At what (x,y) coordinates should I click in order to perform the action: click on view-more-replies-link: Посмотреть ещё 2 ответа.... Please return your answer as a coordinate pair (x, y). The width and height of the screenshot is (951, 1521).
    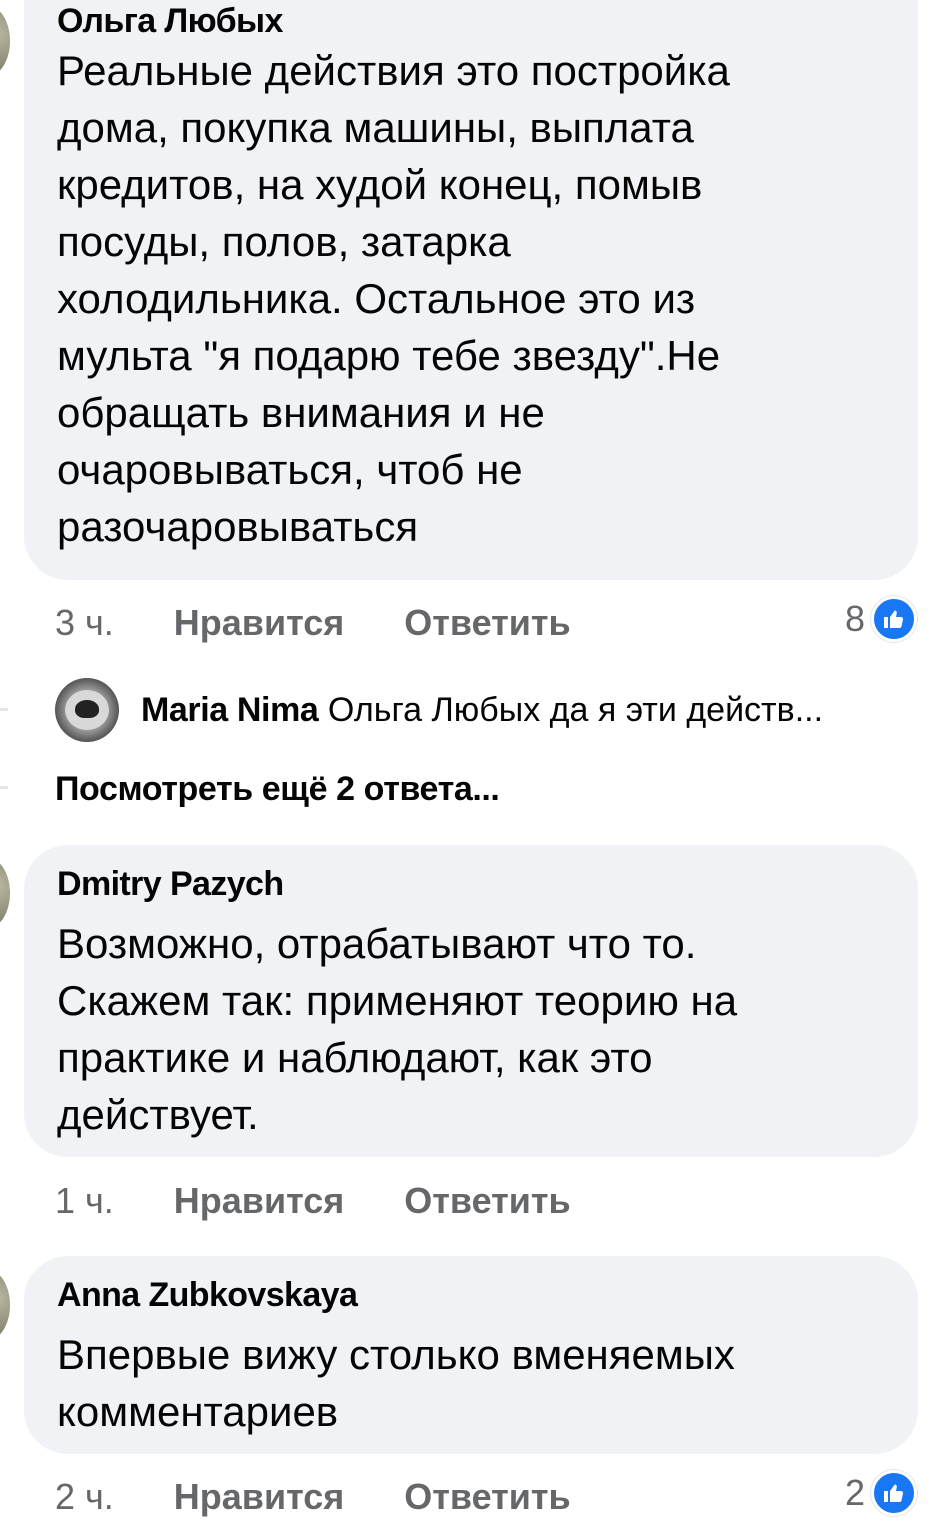
    Looking at the image, I should click on (277, 789).